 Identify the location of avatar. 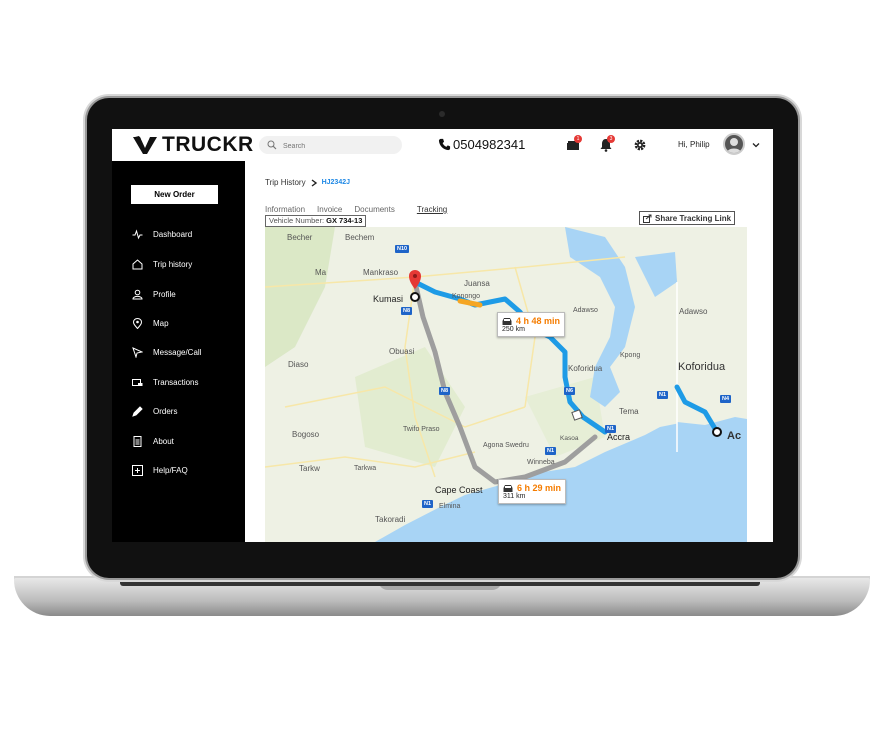
(734, 144).